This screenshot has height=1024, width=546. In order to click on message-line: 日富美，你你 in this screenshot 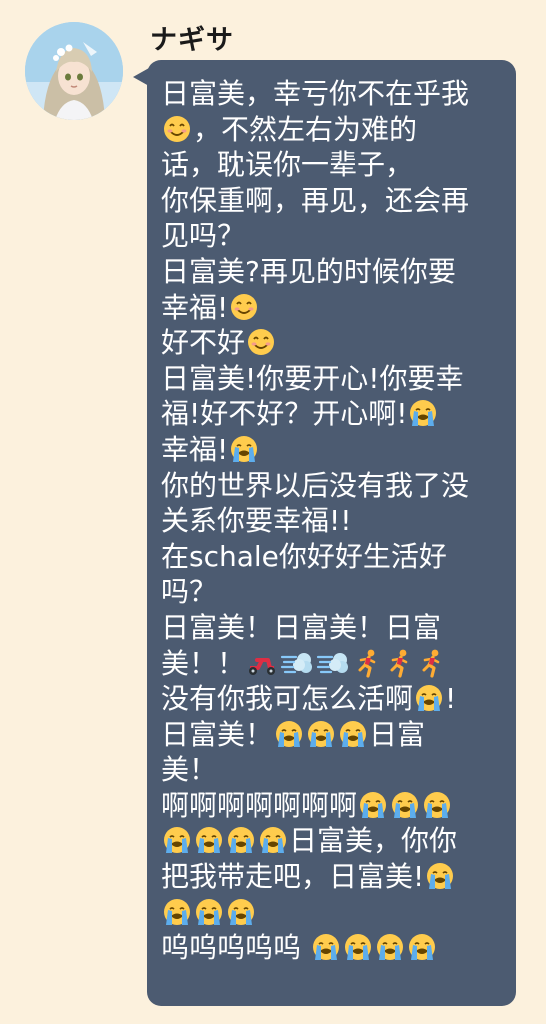, I will do `click(332, 841)`.